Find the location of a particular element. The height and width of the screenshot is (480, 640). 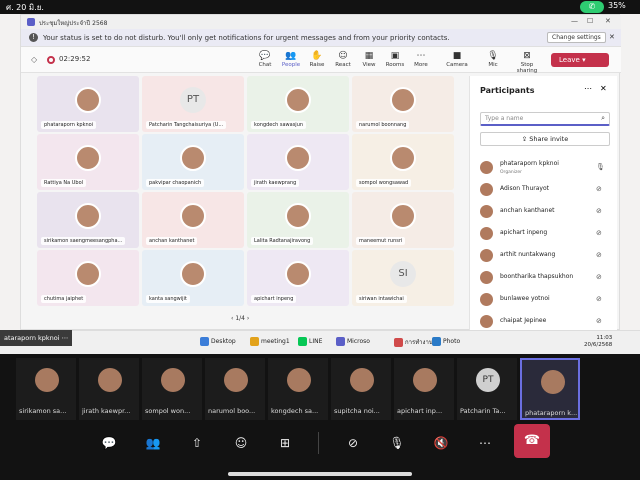

taskbar-item: Microso is located at coordinates (353, 341).